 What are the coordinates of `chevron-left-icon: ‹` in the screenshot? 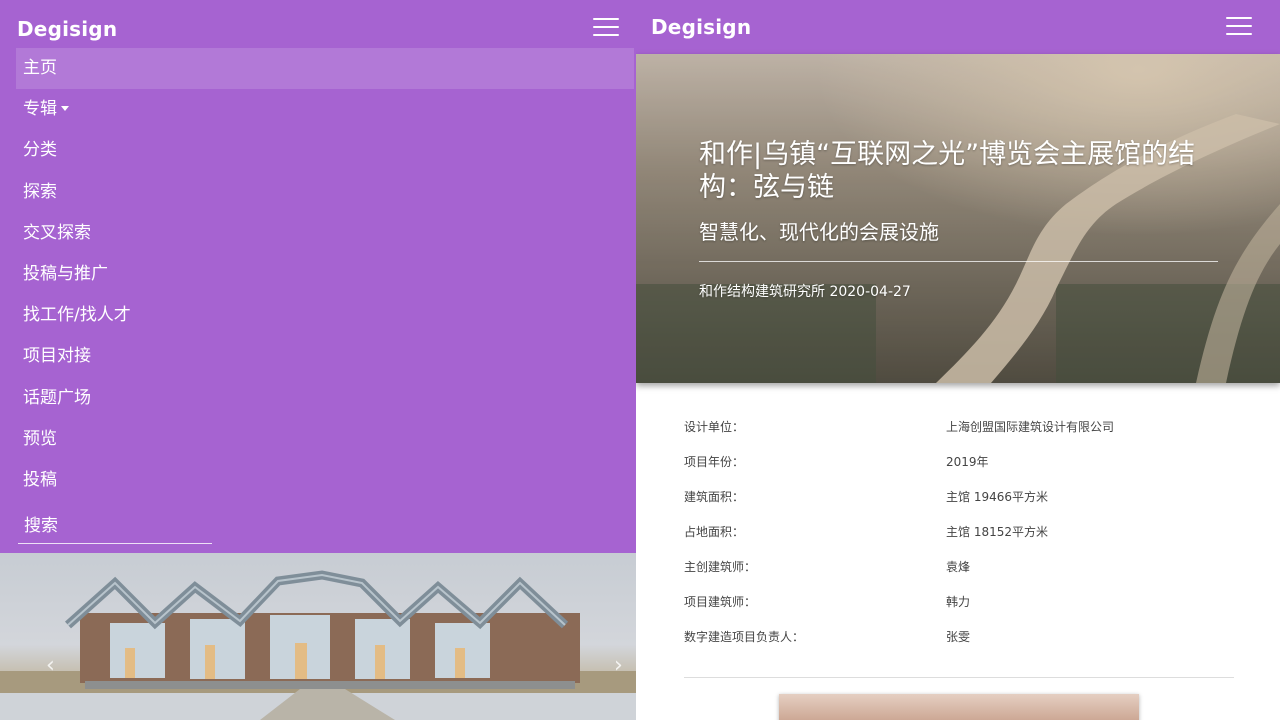 It's located at (50, 665).